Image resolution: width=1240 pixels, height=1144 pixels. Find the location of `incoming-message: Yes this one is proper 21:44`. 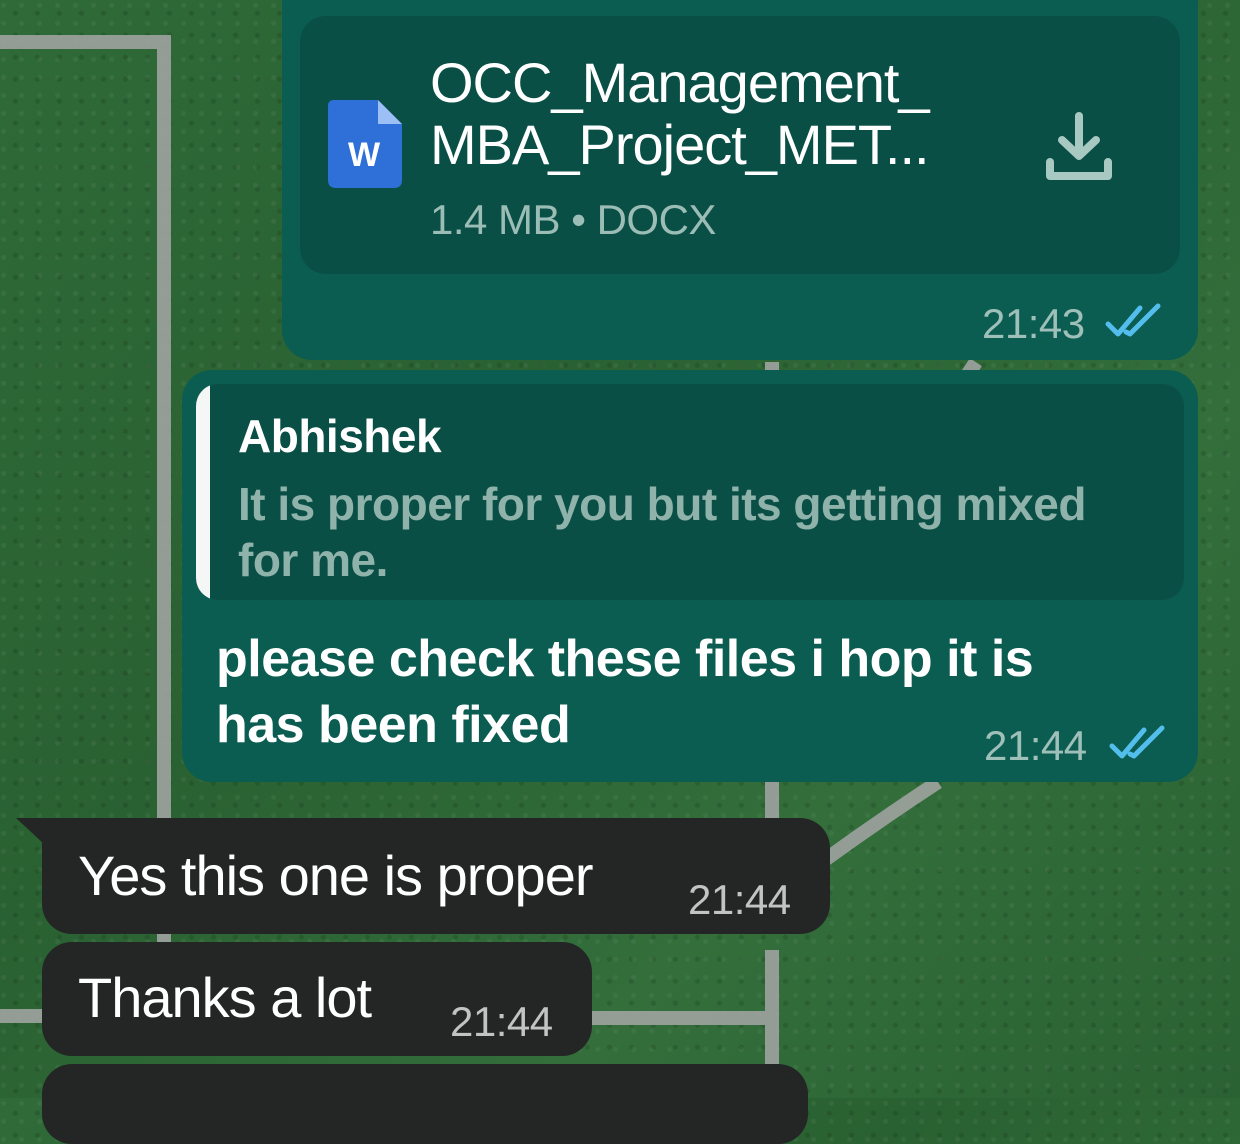

incoming-message: Yes this one is proper 21:44 is located at coordinates (436, 876).